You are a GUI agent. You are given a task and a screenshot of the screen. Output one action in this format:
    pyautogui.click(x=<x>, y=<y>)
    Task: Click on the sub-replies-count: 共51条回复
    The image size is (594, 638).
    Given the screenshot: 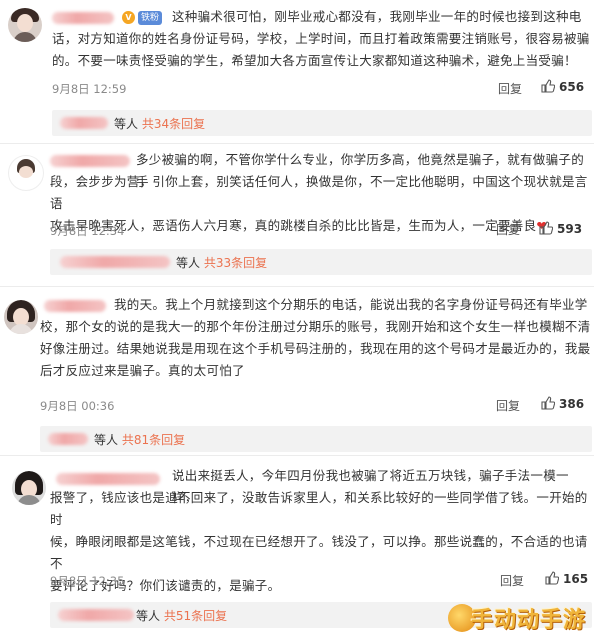 What is the action you would take?
    pyautogui.click(x=195, y=616)
    